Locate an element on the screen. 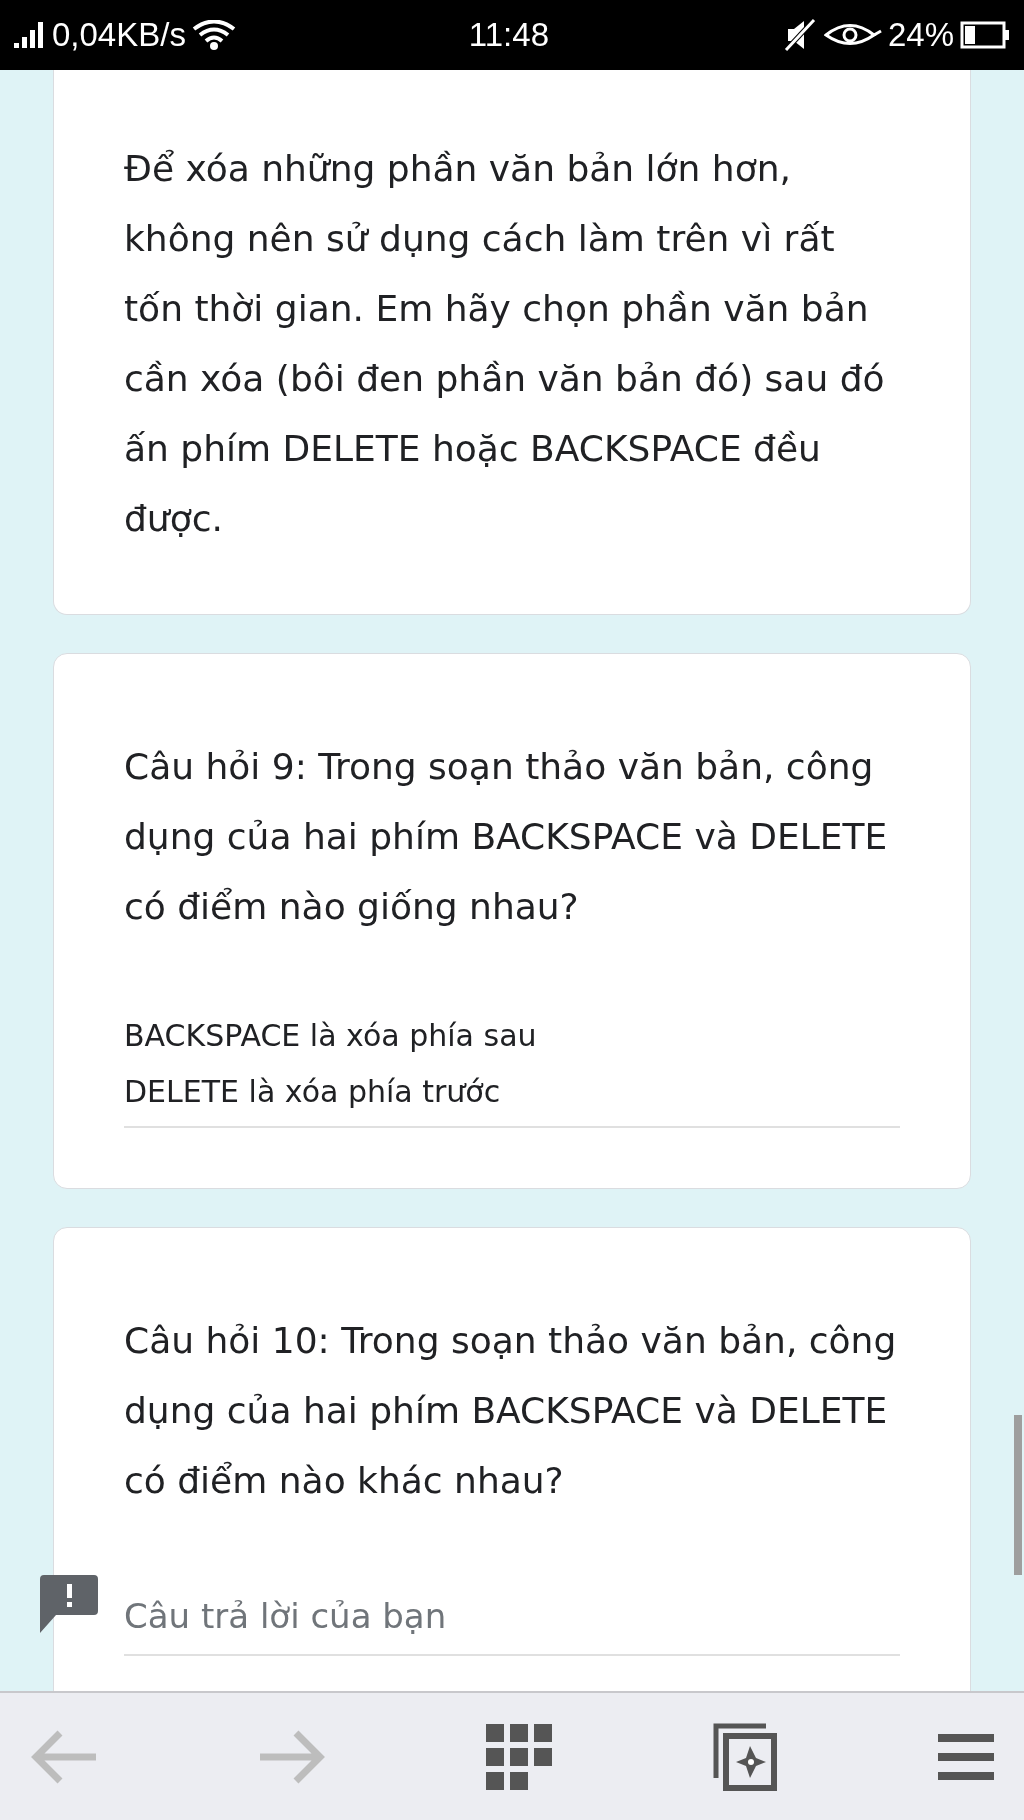 The width and height of the screenshot is (1024, 1820). battery-icon is located at coordinates (985, 35).